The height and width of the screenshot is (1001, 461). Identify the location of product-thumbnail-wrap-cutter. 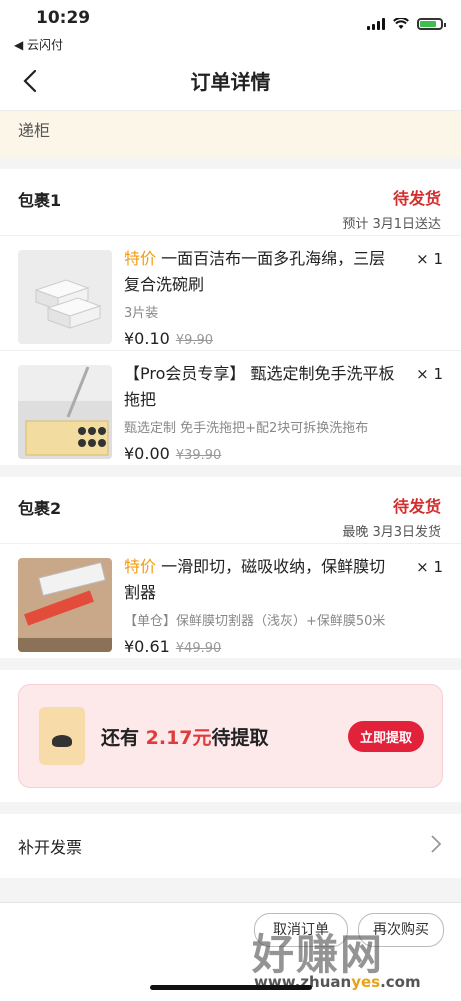
(65, 605).